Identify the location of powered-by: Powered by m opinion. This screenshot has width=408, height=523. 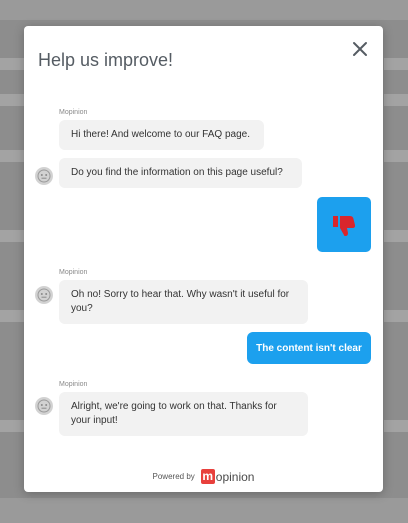
(203, 476).